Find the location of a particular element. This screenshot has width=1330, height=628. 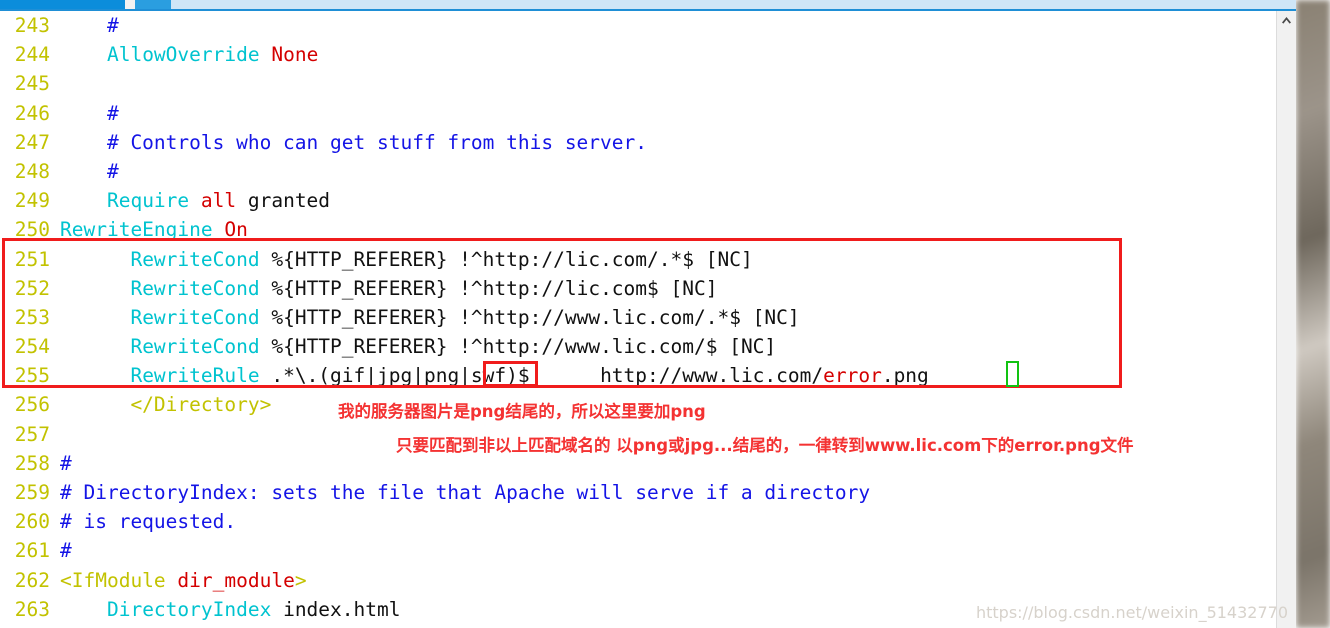

code-token: # is requested. is located at coordinates (148, 522).